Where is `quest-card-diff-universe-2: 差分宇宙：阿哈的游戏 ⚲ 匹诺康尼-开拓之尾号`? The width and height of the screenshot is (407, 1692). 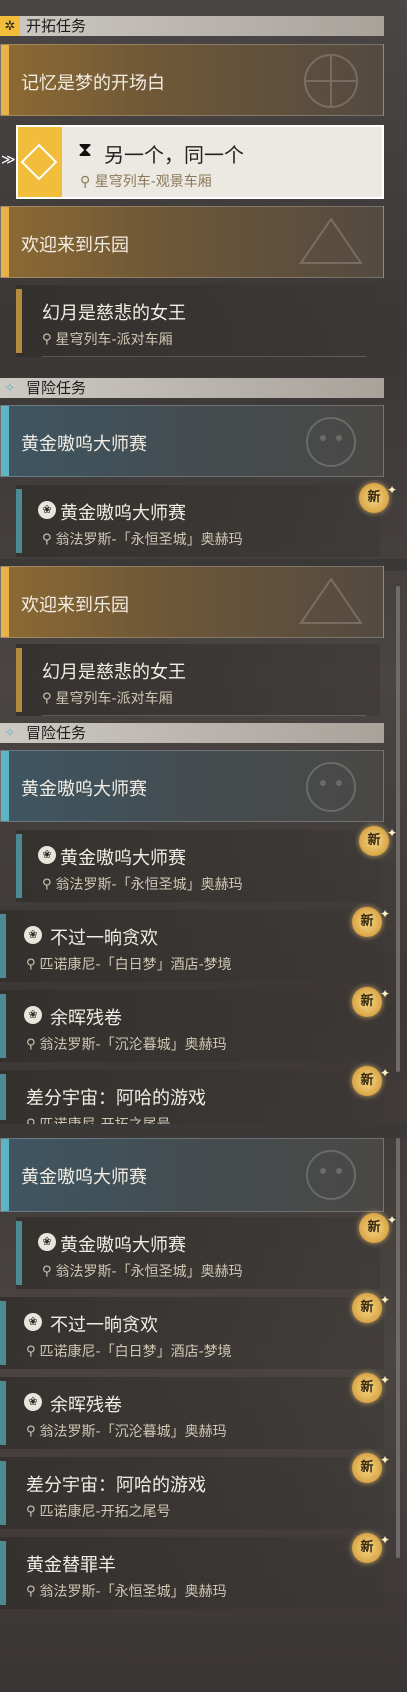 quest-card-diff-universe-2: 差分宇宙：阿哈的游戏 ⚲ 匹诺康尼-开拓之尾号 is located at coordinates (192, 1493).